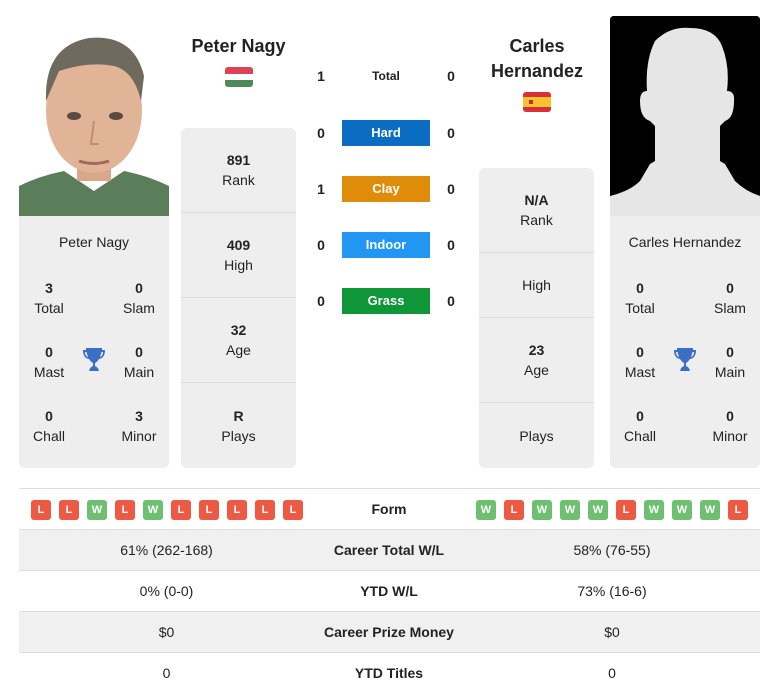  I want to click on h2h-hard-row: 0 Hard 0, so click(390, 133).